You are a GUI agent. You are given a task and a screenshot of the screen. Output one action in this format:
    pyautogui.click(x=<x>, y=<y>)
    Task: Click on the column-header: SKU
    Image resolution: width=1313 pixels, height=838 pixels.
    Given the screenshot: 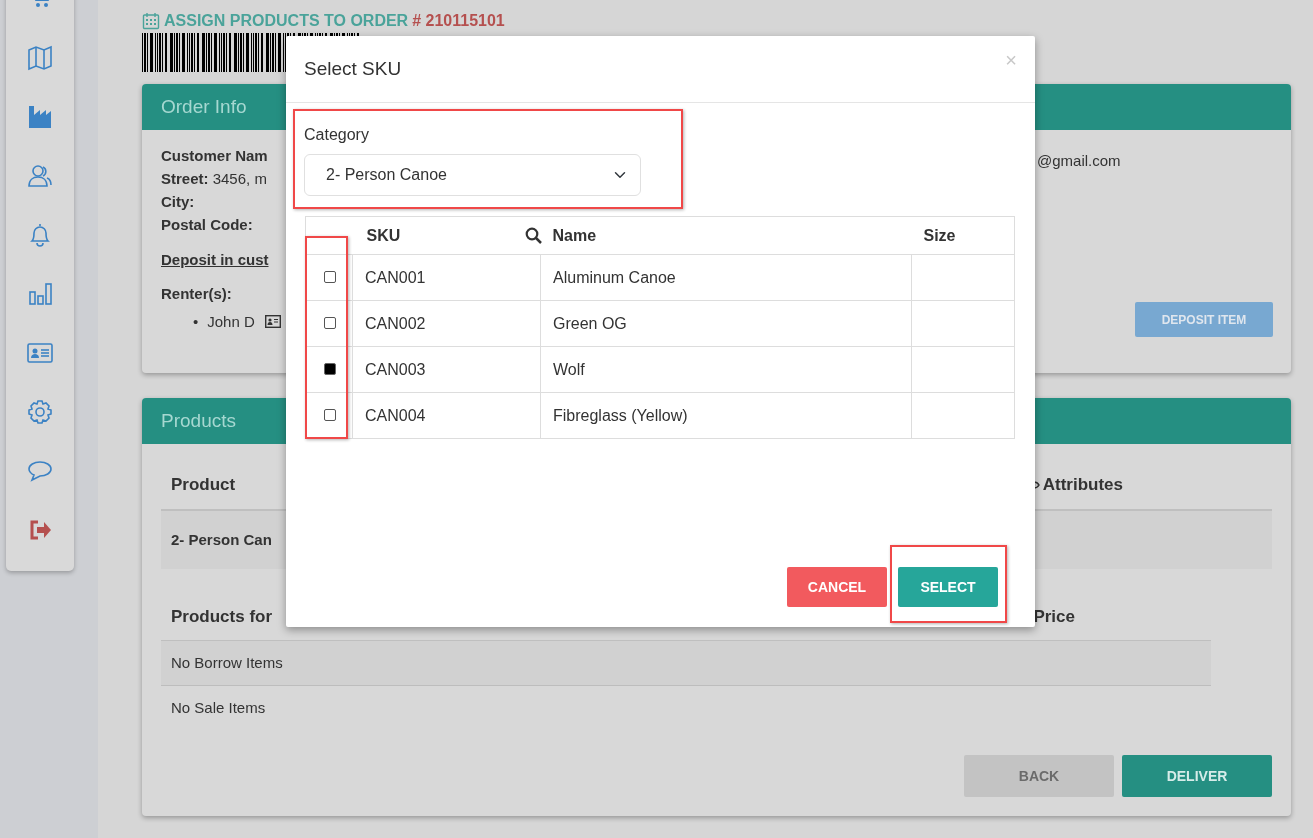 What is the action you would take?
    pyautogui.click(x=383, y=235)
    